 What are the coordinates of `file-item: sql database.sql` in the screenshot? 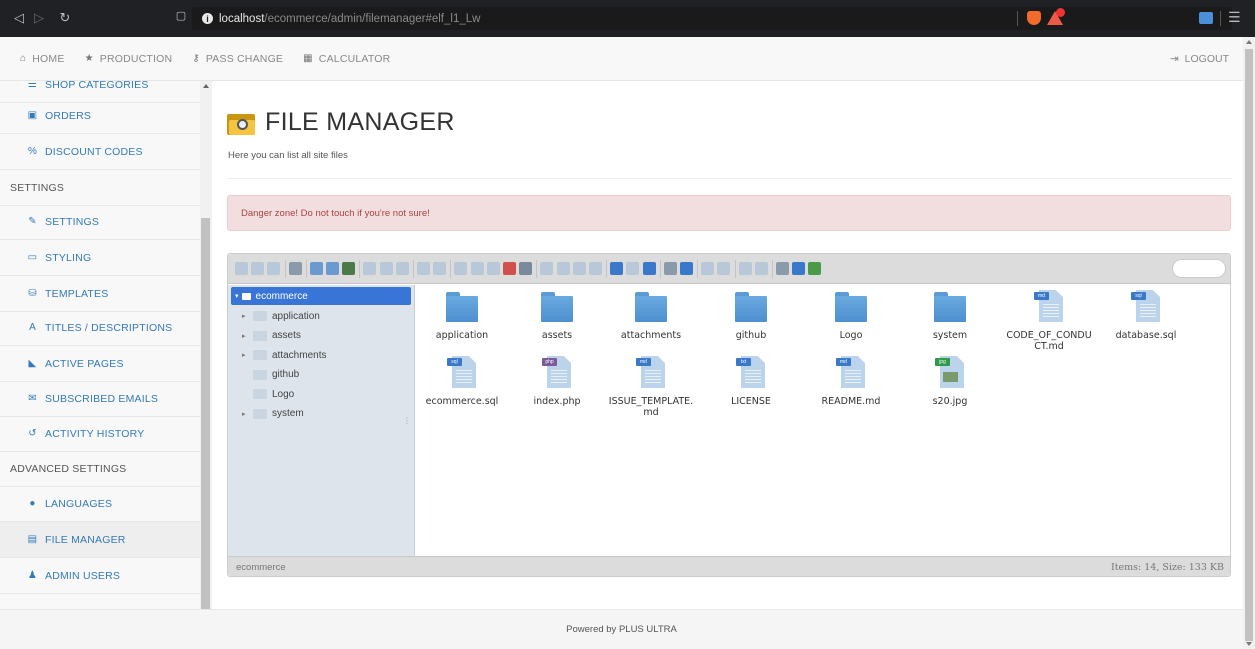 It's located at (1146, 315).